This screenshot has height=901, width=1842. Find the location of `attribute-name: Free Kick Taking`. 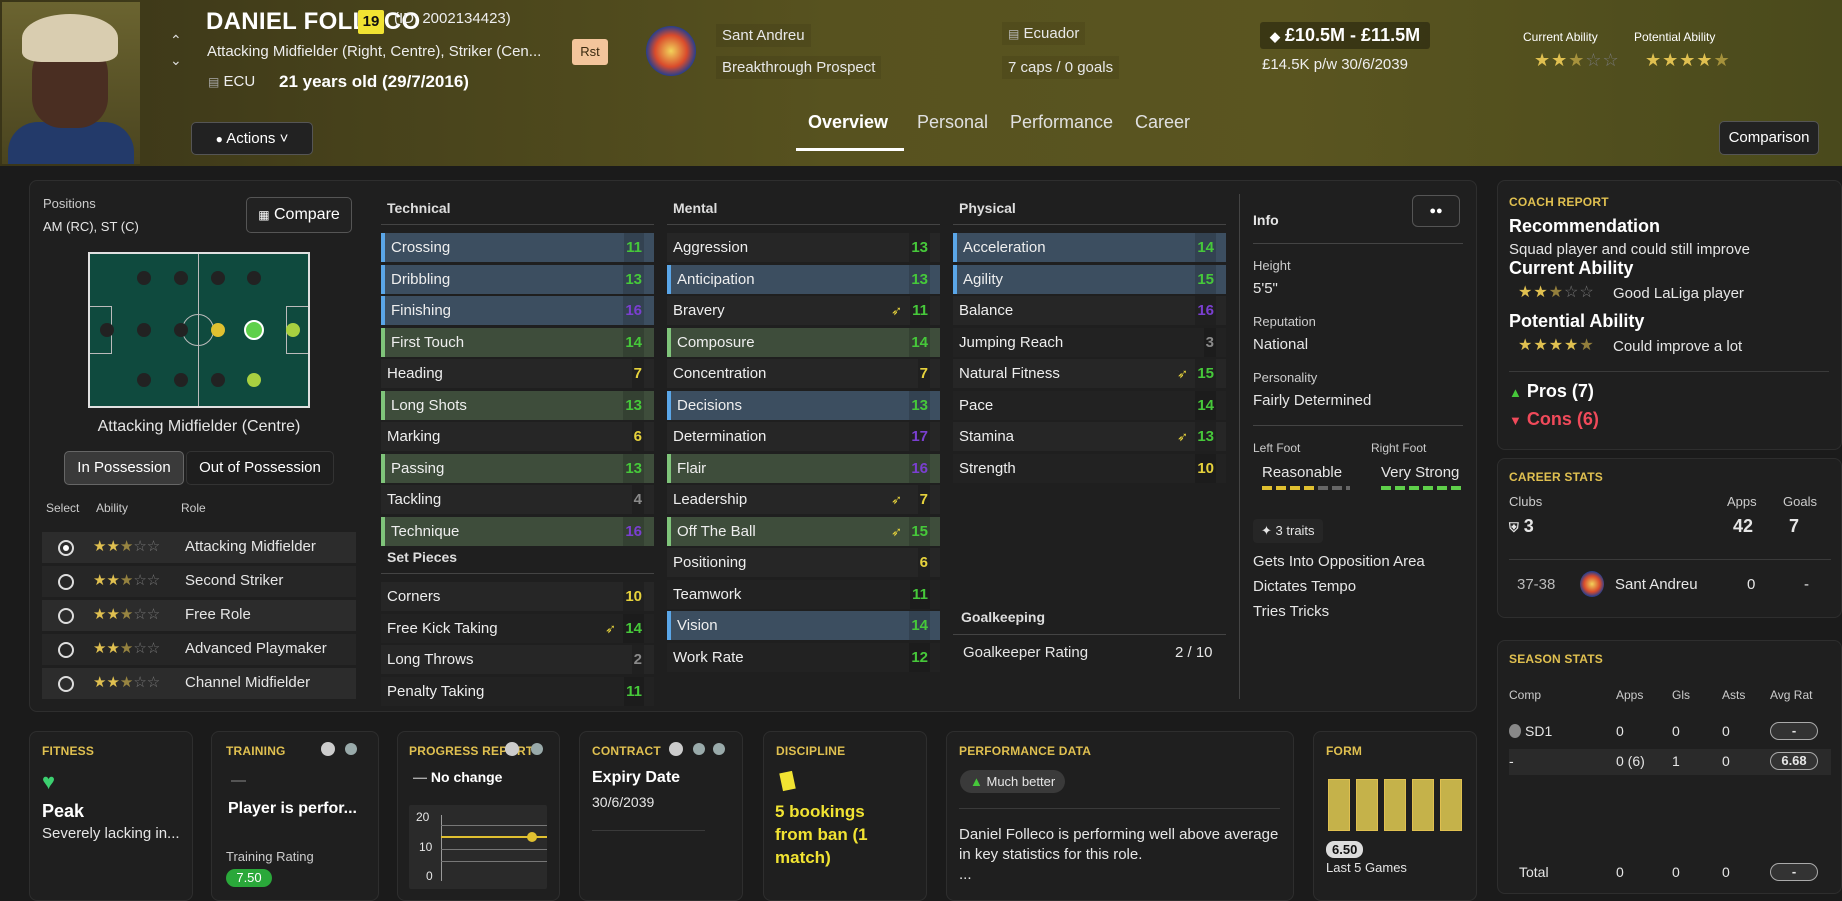

attribute-name: Free Kick Taking is located at coordinates (442, 628).